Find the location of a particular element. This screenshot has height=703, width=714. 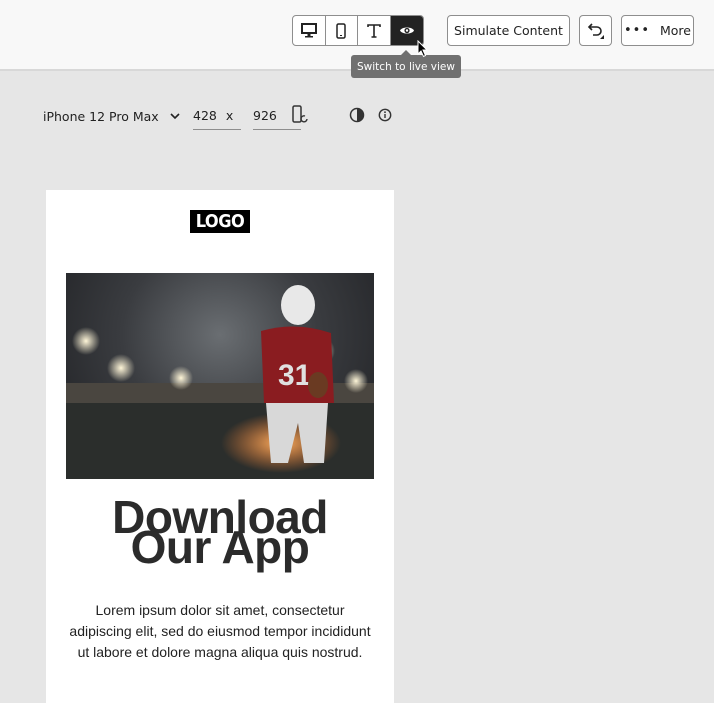

height-value: 926 is located at coordinates (265, 115).